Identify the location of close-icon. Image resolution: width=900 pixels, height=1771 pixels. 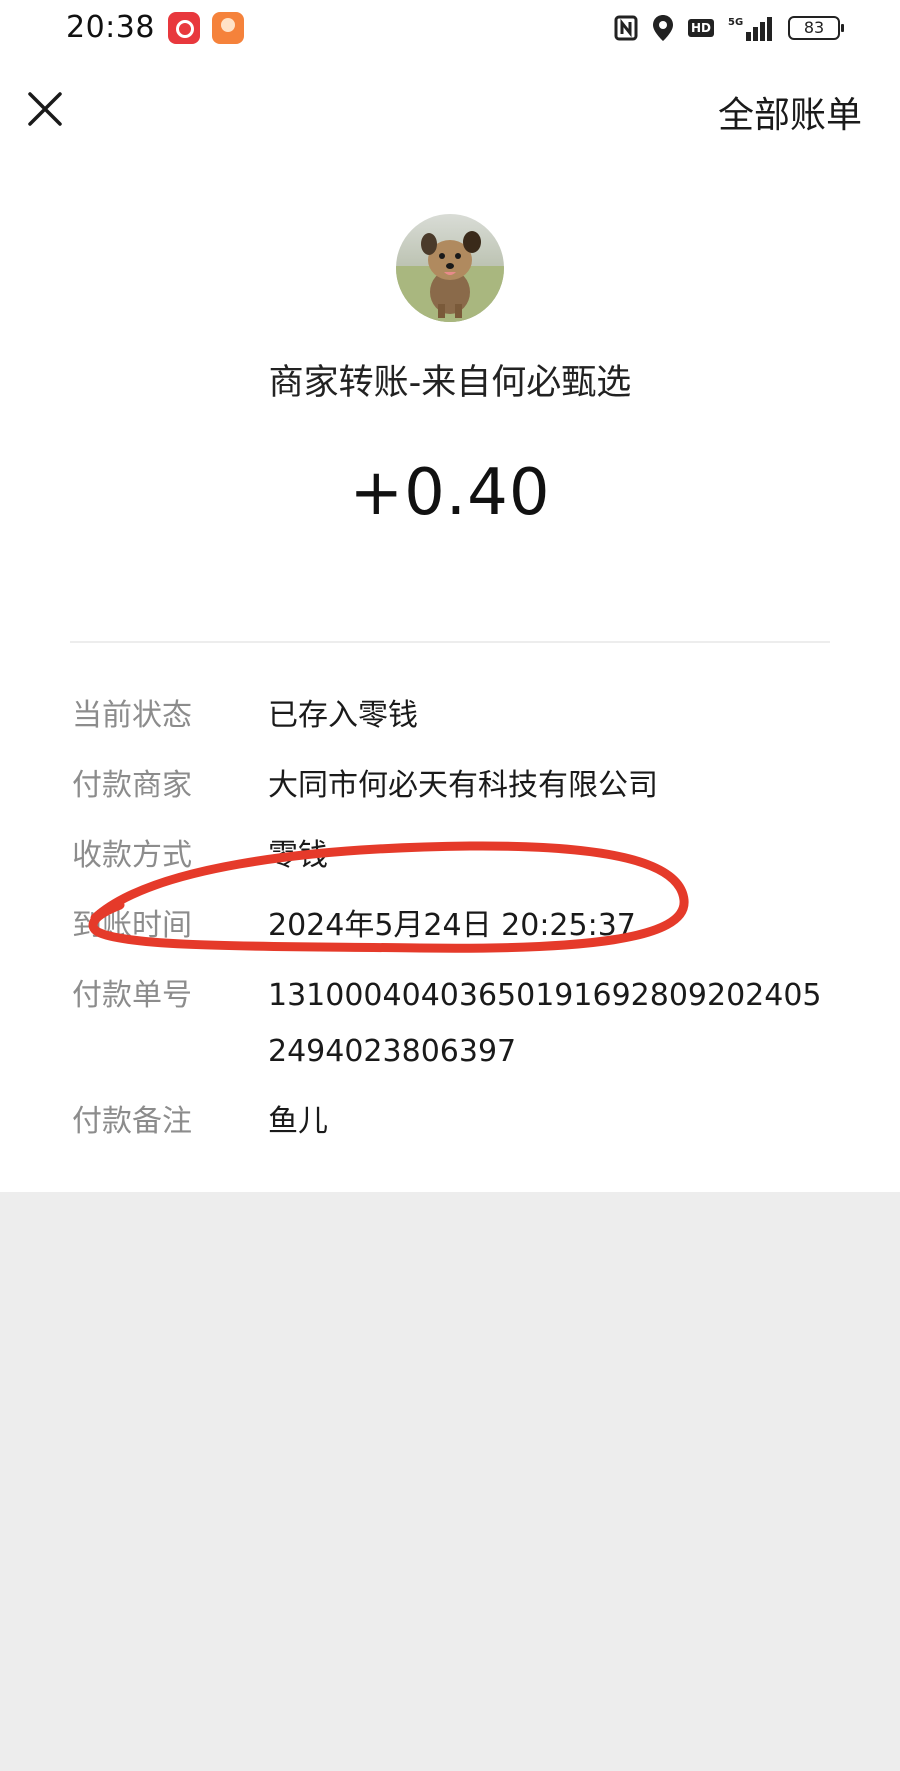
(45, 109).